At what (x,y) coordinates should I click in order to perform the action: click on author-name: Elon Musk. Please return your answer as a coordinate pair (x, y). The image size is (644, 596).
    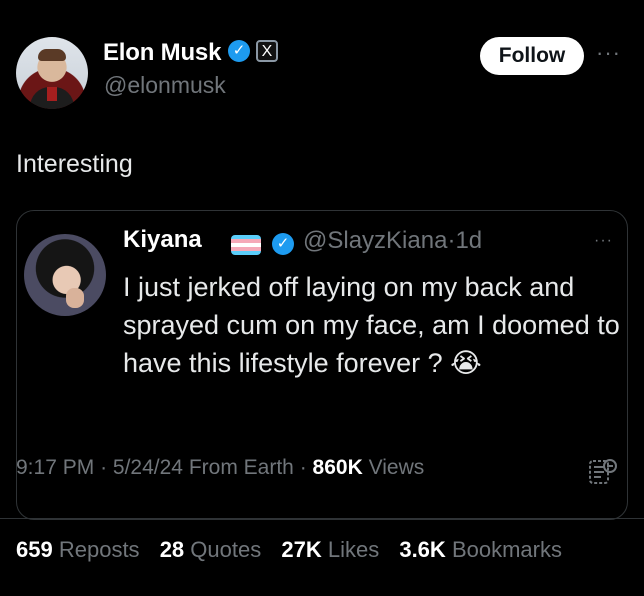
    Looking at the image, I should click on (162, 53).